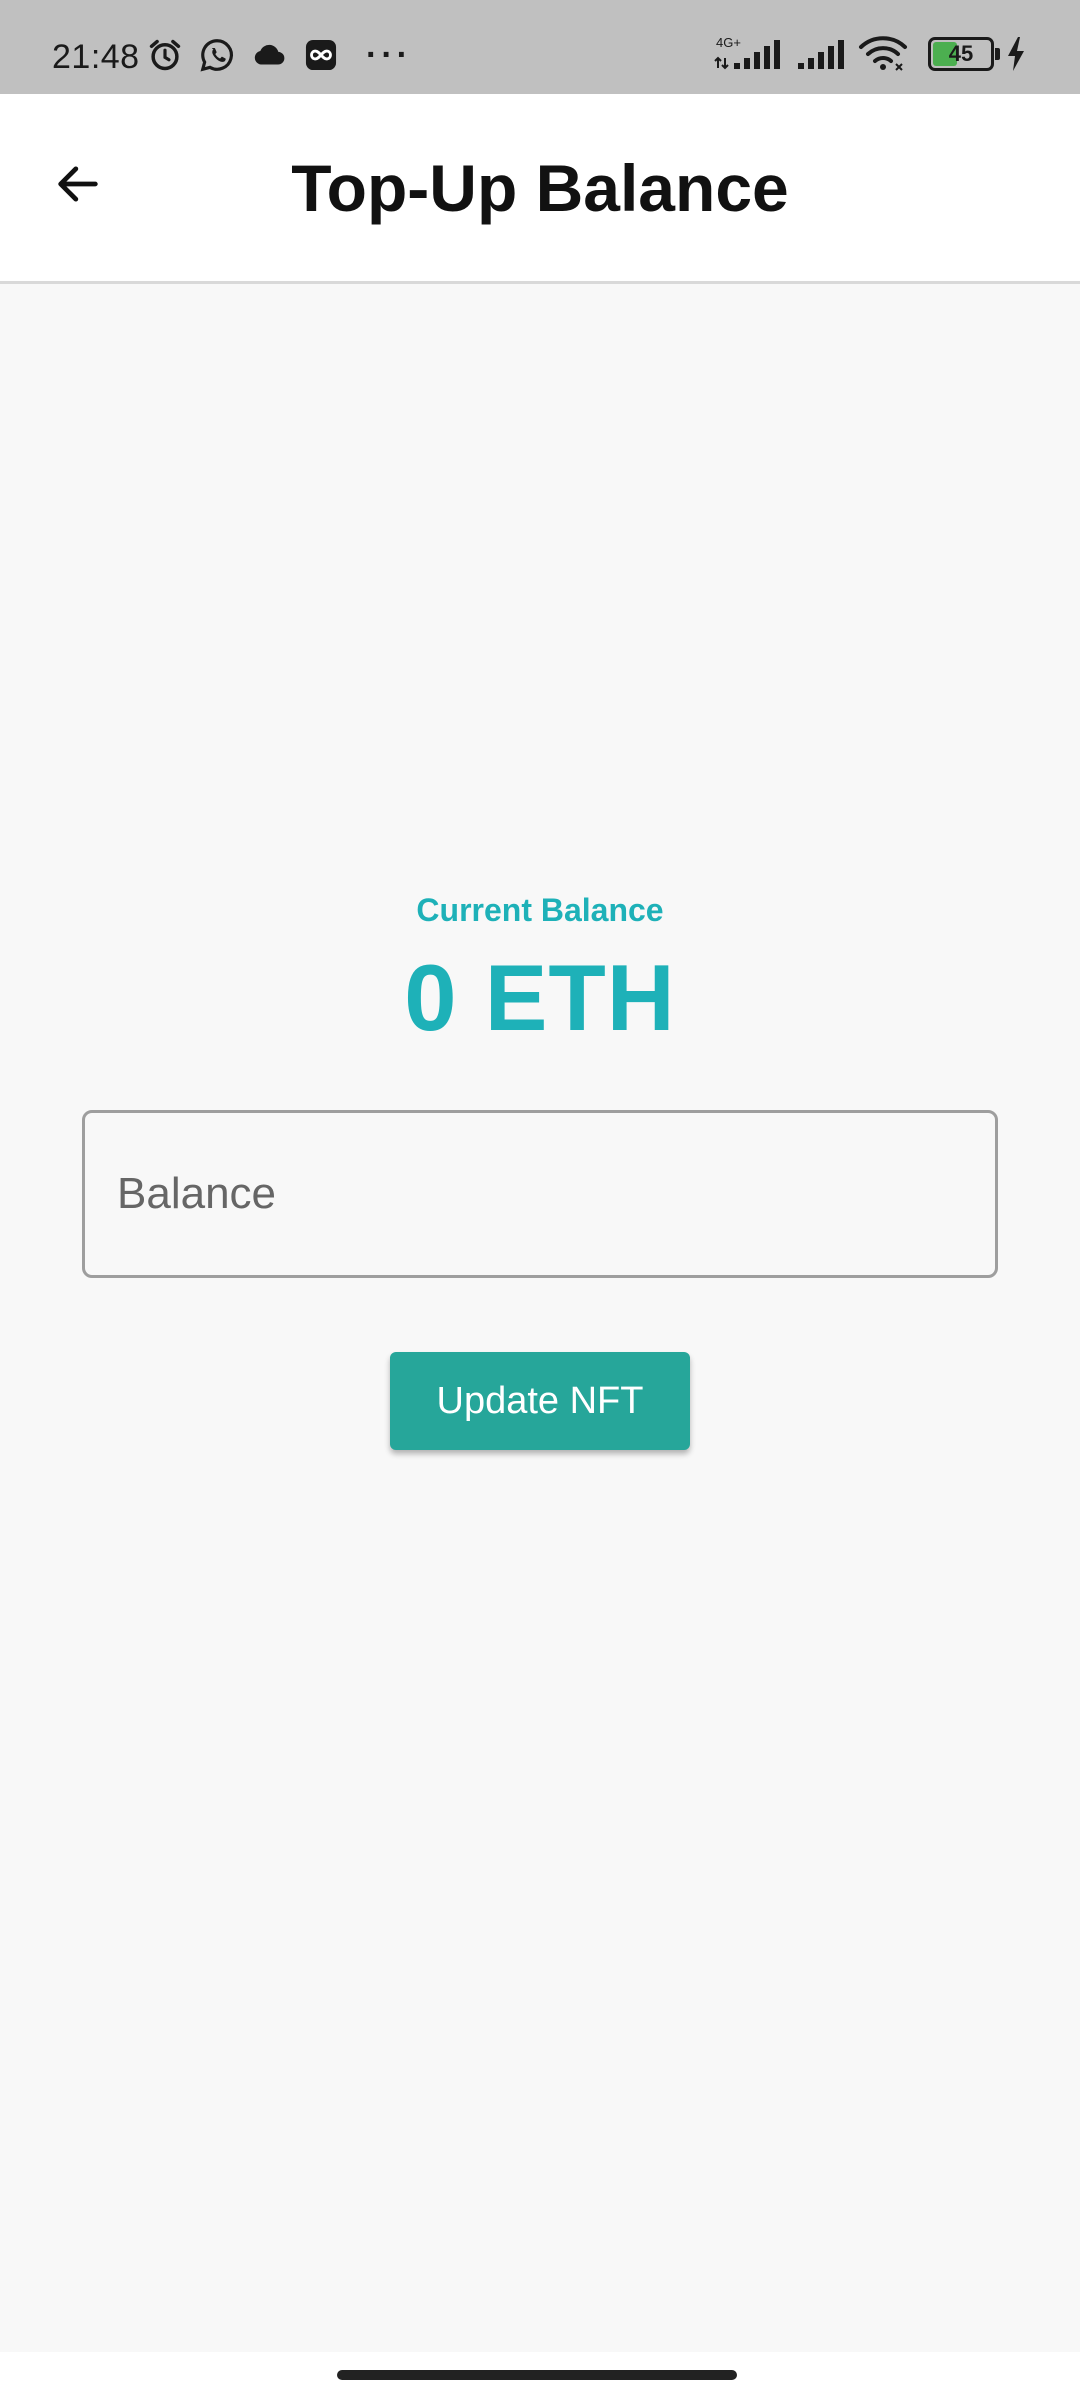 This screenshot has height=2400, width=1080. I want to click on more-notifications-icon: ···, so click(389, 55).